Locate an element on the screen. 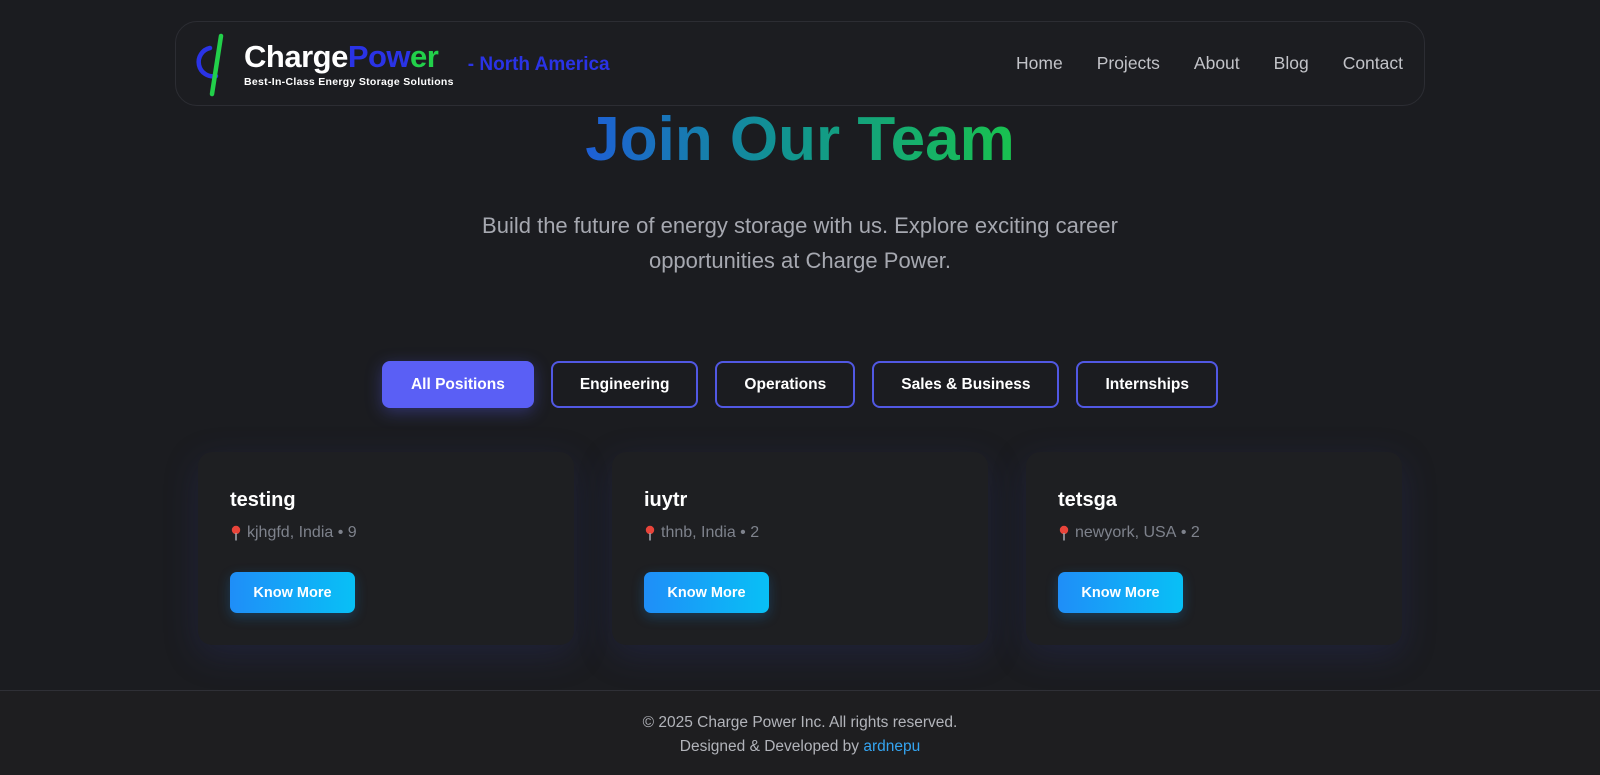 The width and height of the screenshot is (1600, 775). brand-name-er: er is located at coordinates (424, 56).